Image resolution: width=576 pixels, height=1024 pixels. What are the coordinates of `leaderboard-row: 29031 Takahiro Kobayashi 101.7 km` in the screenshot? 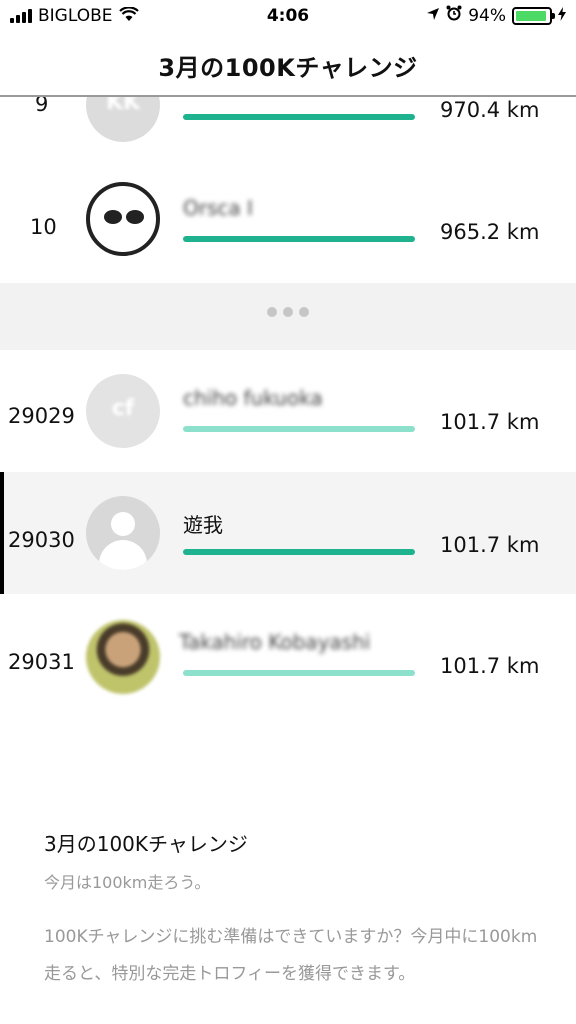 It's located at (288, 655).